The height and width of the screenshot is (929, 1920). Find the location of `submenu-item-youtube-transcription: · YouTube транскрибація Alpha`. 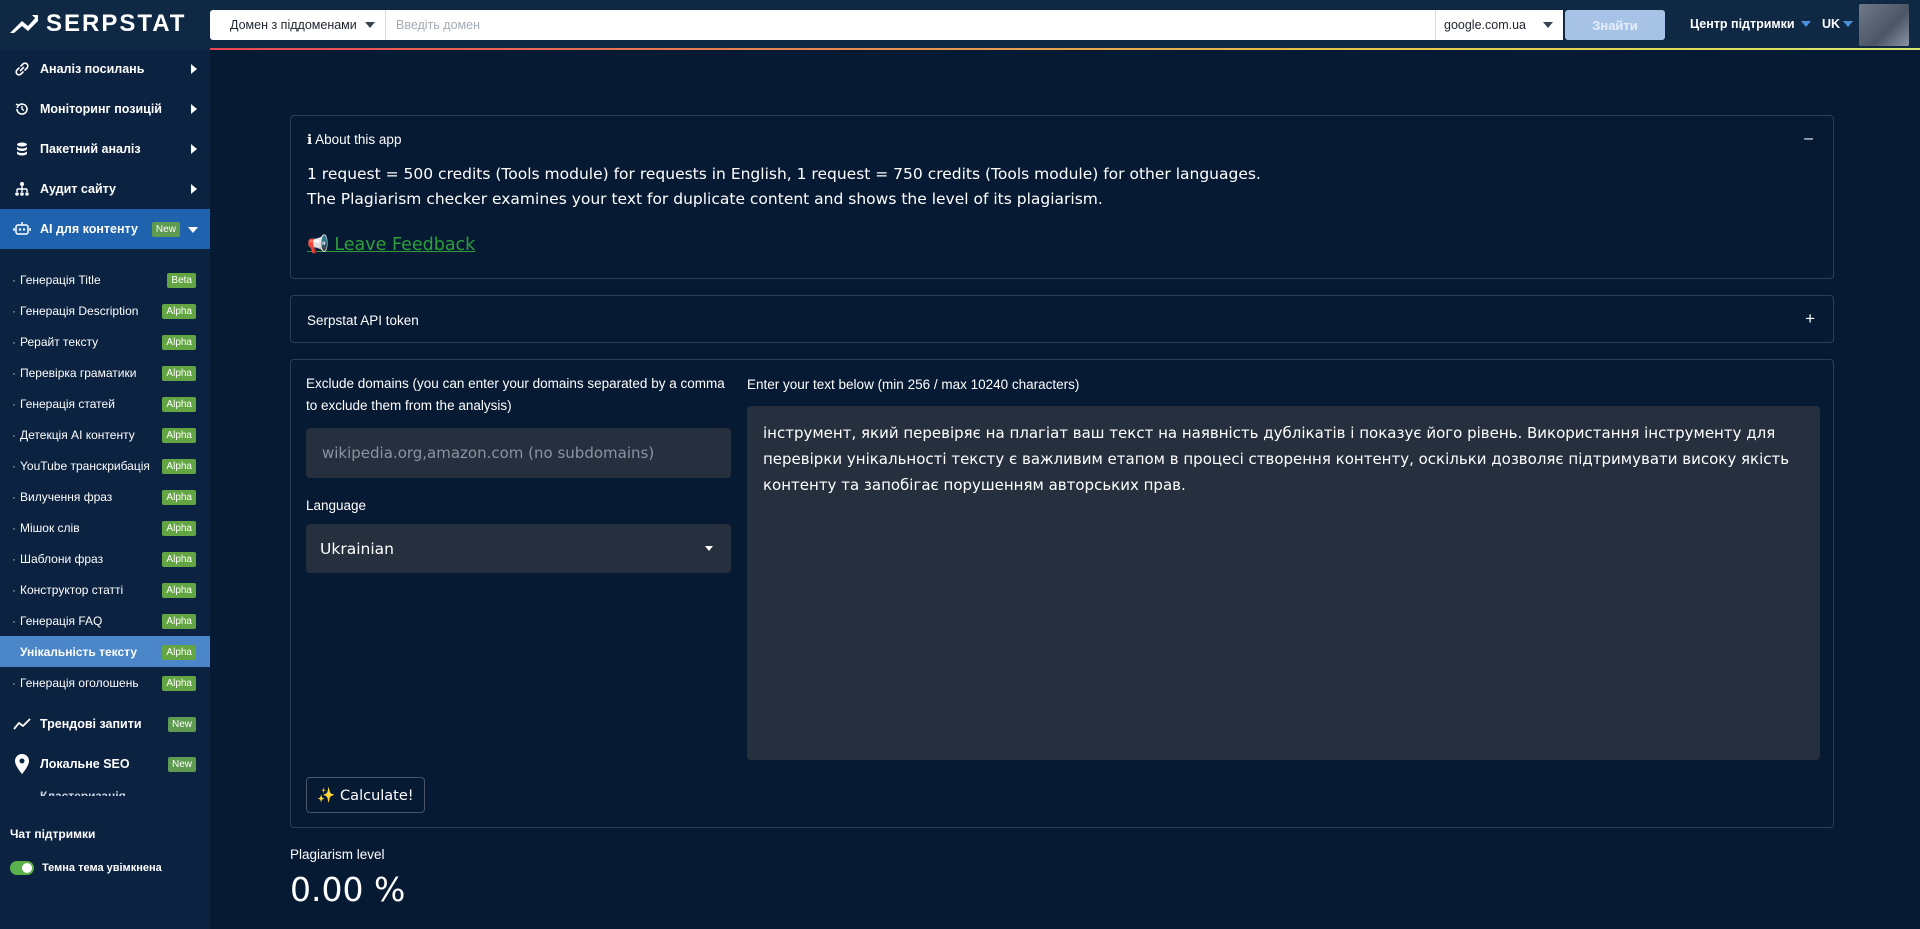

submenu-item-youtube-transcription: · YouTube транскрибація Alpha is located at coordinates (105, 465).